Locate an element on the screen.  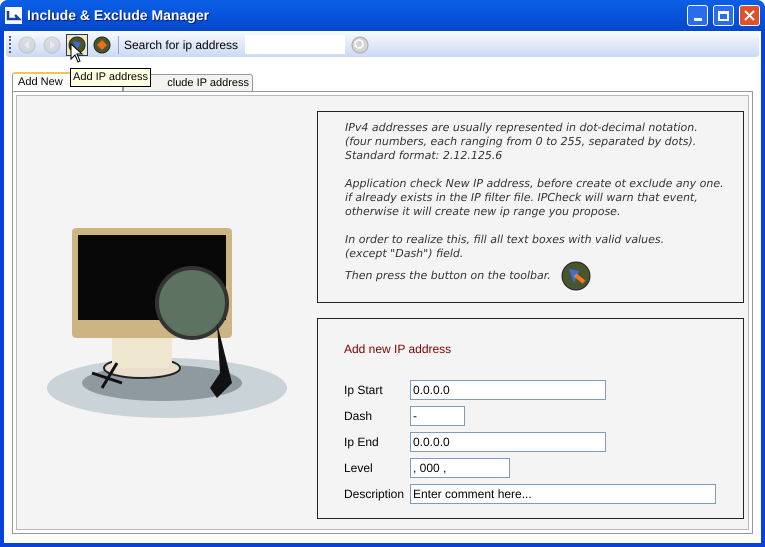
tooltip: Add IP address is located at coordinates (111, 77).